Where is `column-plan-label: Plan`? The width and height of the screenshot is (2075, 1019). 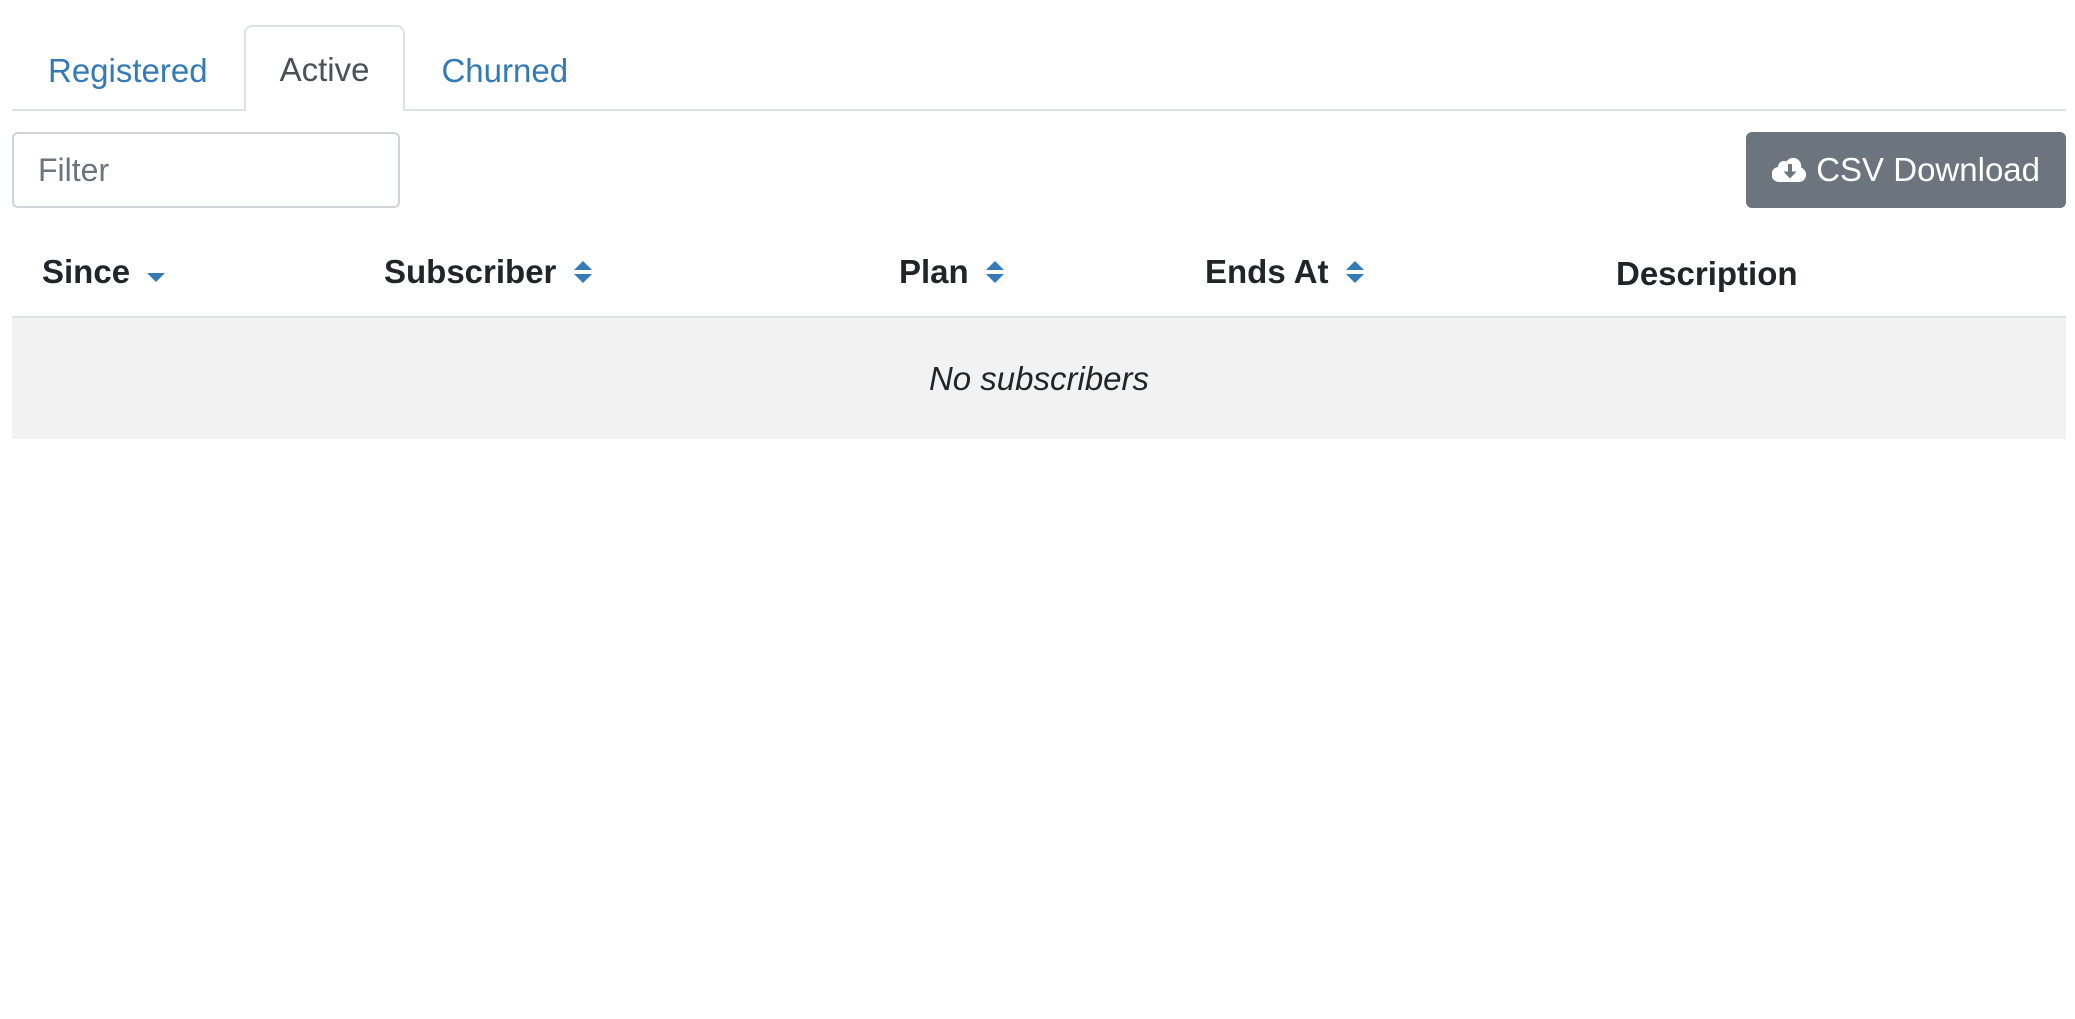
column-plan-label: Plan is located at coordinates (934, 272).